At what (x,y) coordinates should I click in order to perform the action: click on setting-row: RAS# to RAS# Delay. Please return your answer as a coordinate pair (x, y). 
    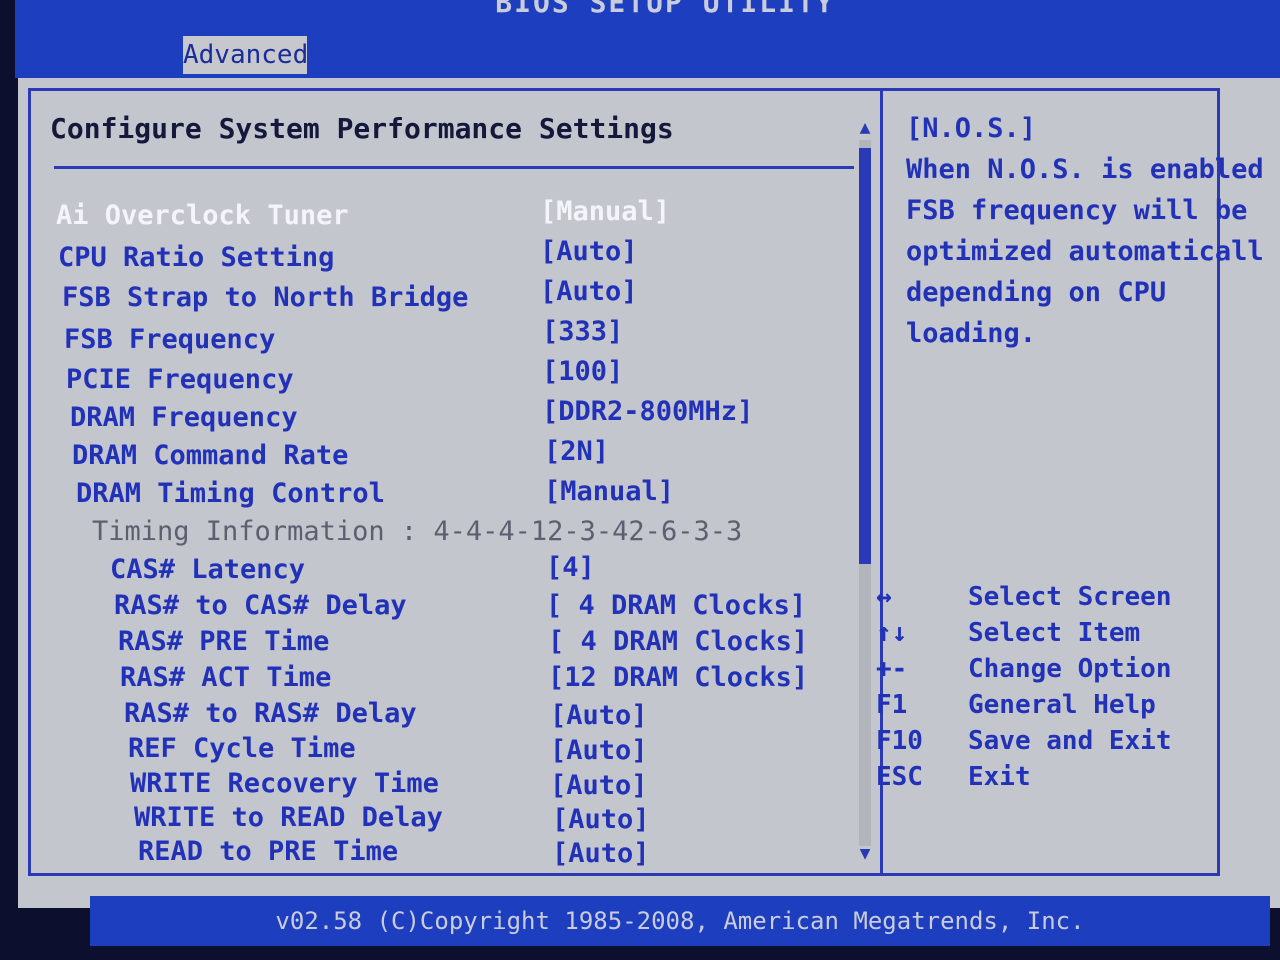
    Looking at the image, I should click on (270, 713).